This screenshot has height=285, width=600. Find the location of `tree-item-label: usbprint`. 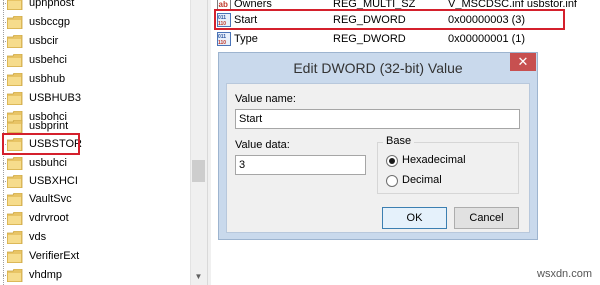

tree-item-label: usbprint is located at coordinates (49, 126).